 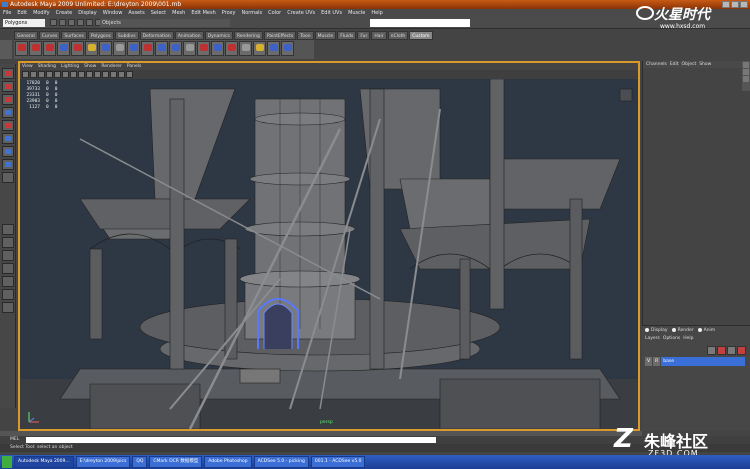 I want to click on menu-create: Create, so click(x=64, y=13).